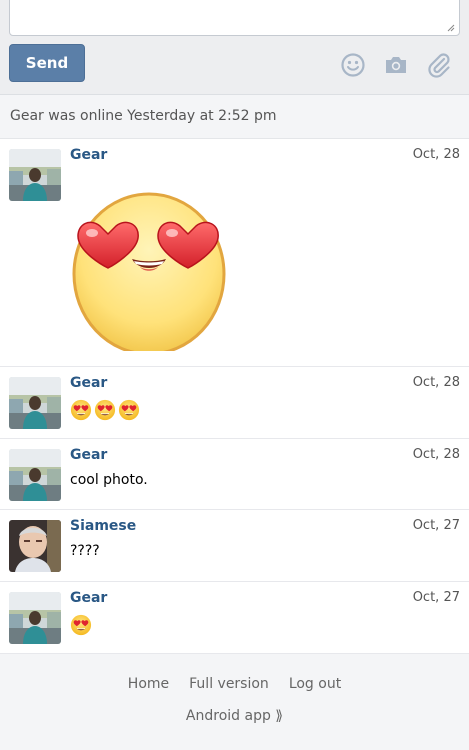 This screenshot has height=750, width=469. What do you see at coordinates (47, 63) in the screenshot?
I see `send-button: Send` at bounding box center [47, 63].